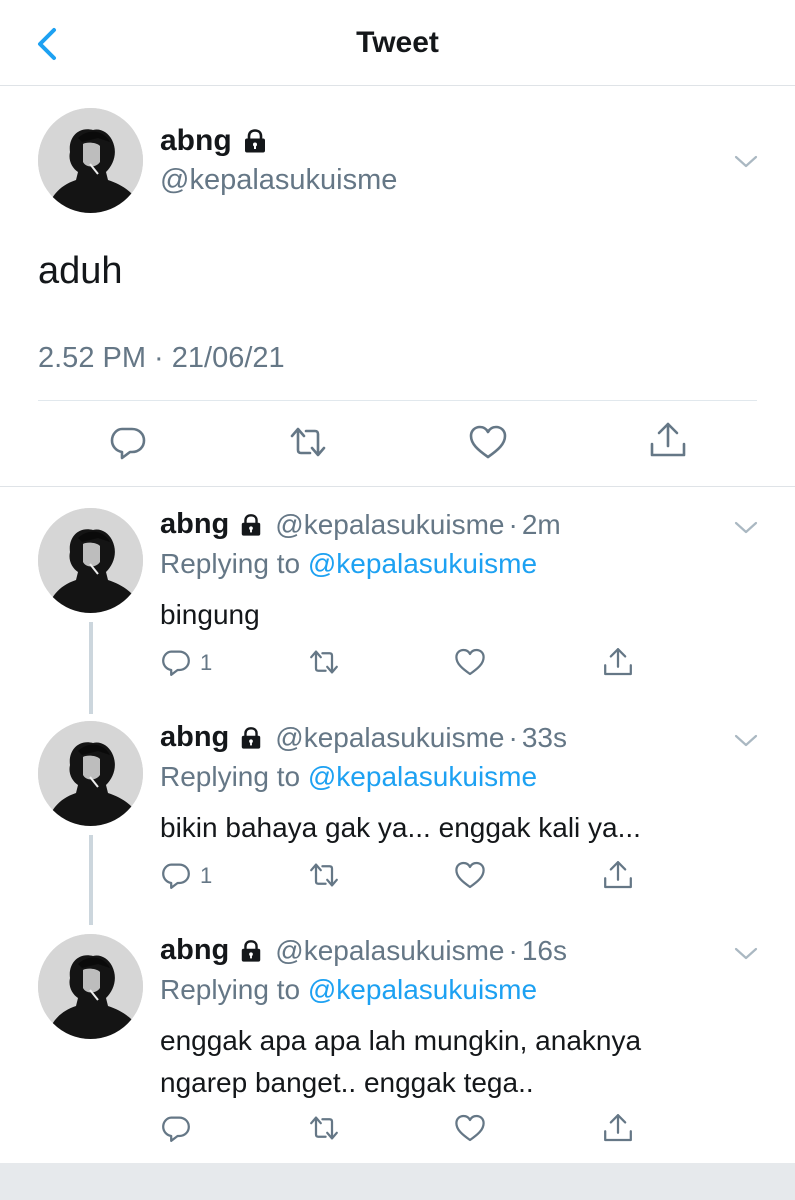 Image resolution: width=795 pixels, height=1200 pixels. What do you see at coordinates (196, 140) in the screenshot?
I see `display-name-text: abng` at bounding box center [196, 140].